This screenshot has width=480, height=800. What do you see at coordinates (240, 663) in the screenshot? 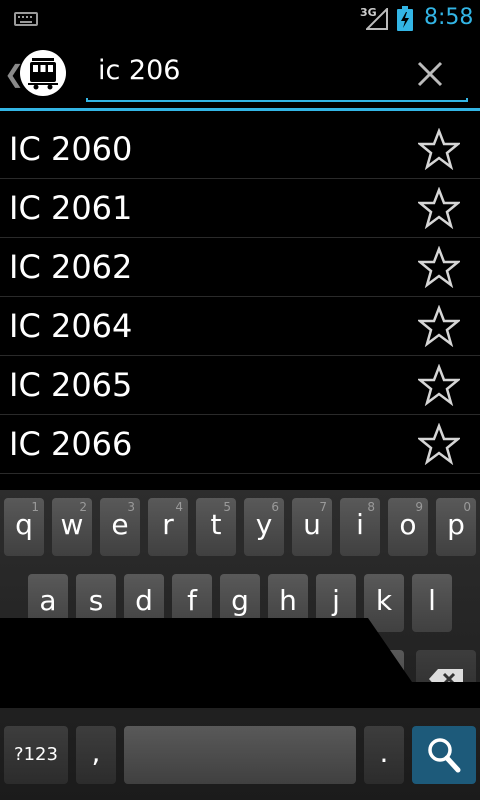
I see `overlay-shadow` at bounding box center [240, 663].